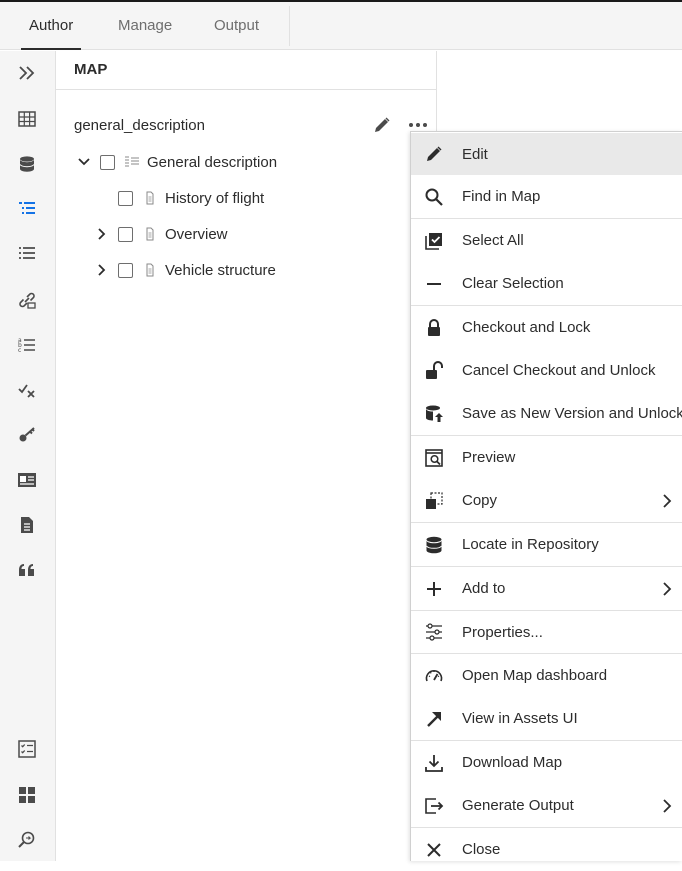 Image resolution: width=682 pixels, height=871 pixels. What do you see at coordinates (27, 73) in the screenshot?
I see `expand-icon` at bounding box center [27, 73].